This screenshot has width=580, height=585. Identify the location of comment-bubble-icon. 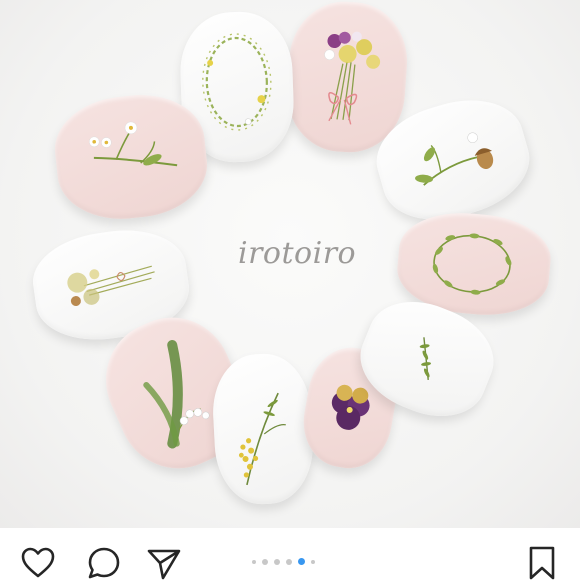
(104, 563).